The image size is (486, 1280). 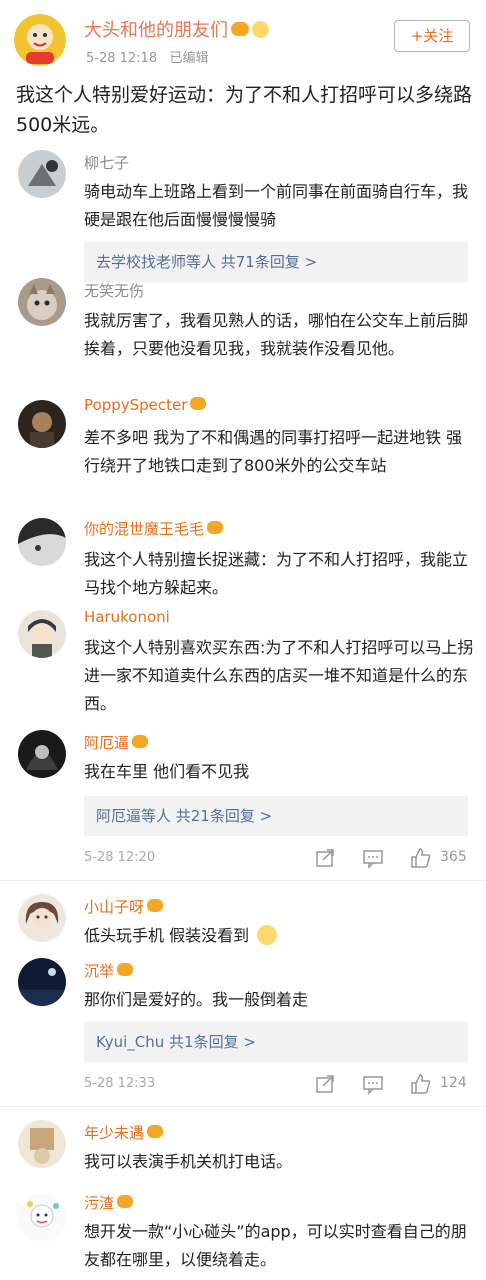 What do you see at coordinates (99, 971) in the screenshot?
I see `commenter-name-text: 沉举` at bounding box center [99, 971].